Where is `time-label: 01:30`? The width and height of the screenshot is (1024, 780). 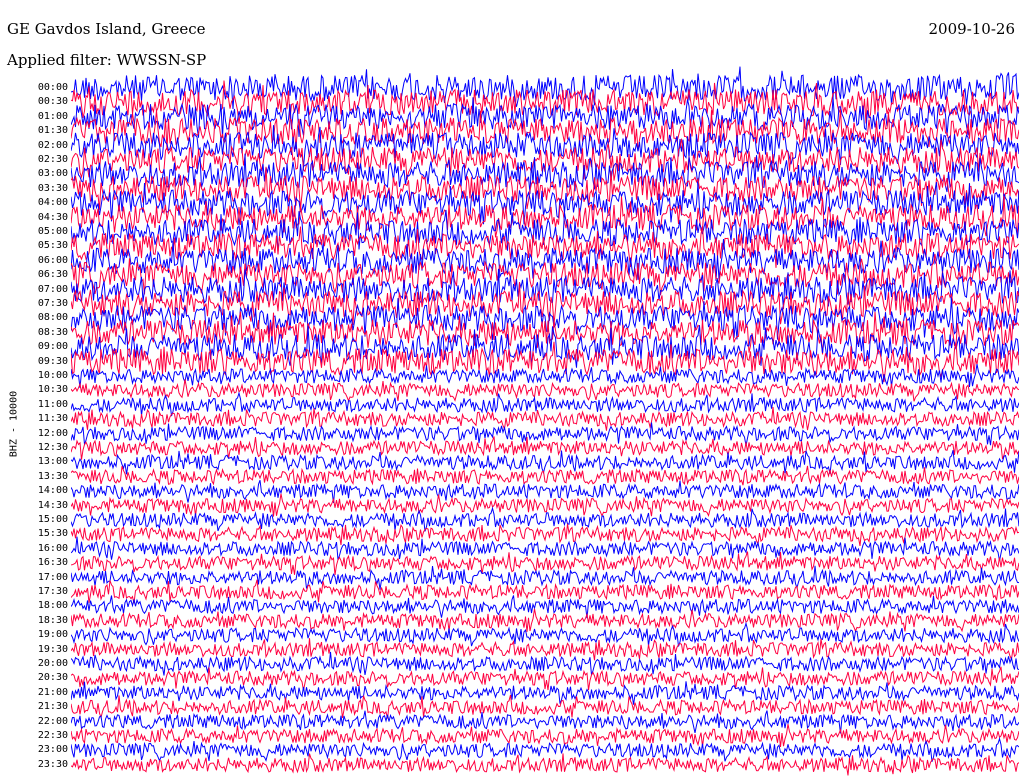 time-label: 01:30 is located at coordinates (52, 131).